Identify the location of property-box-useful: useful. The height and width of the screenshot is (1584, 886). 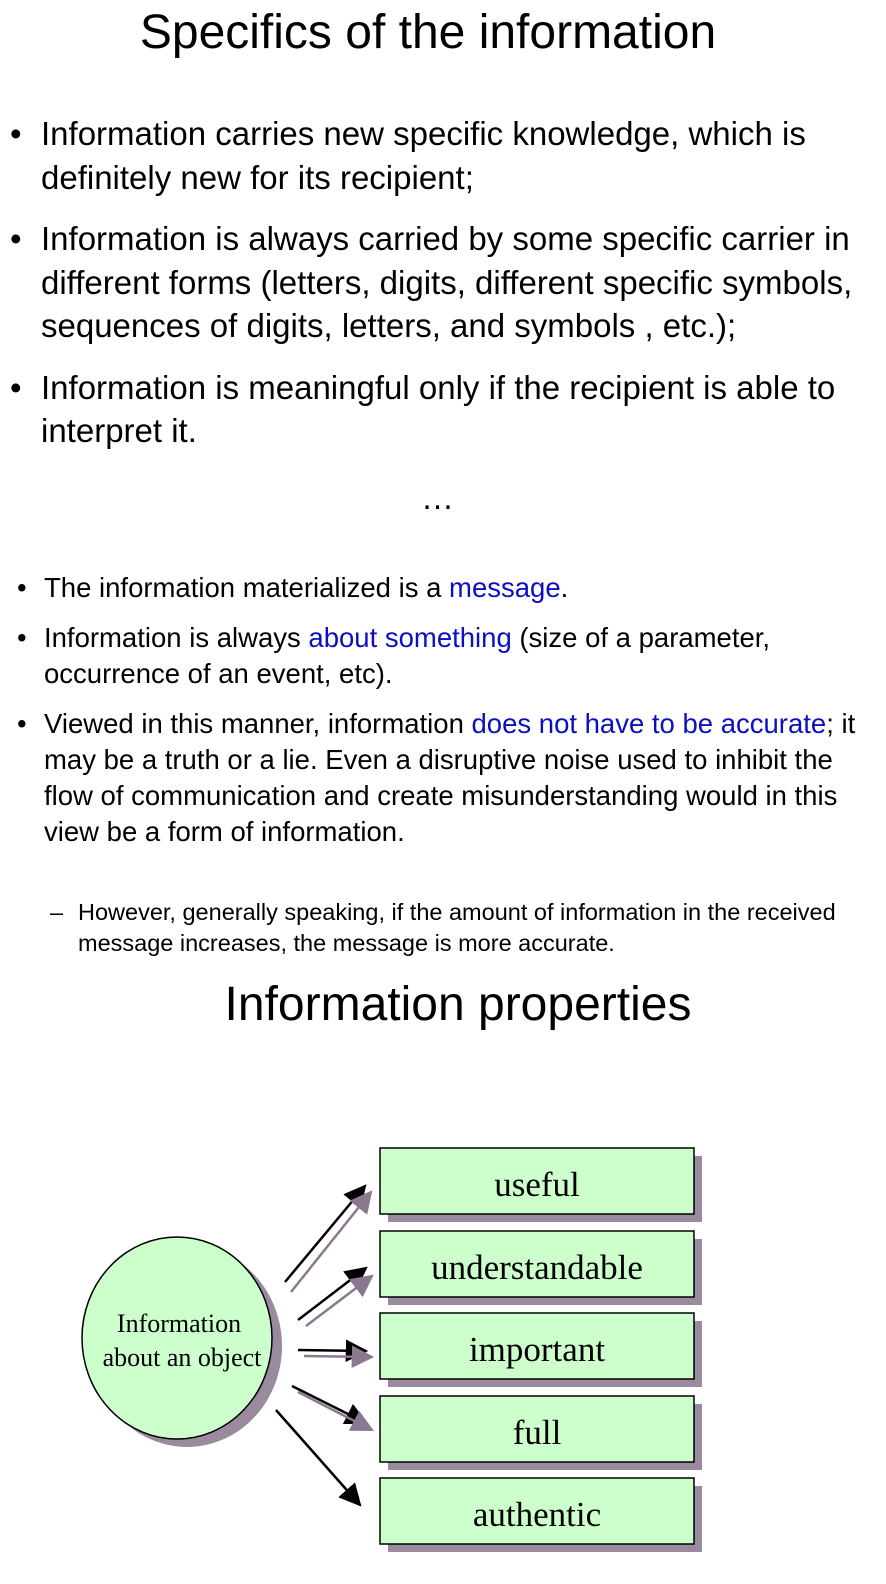
(540, 1184).